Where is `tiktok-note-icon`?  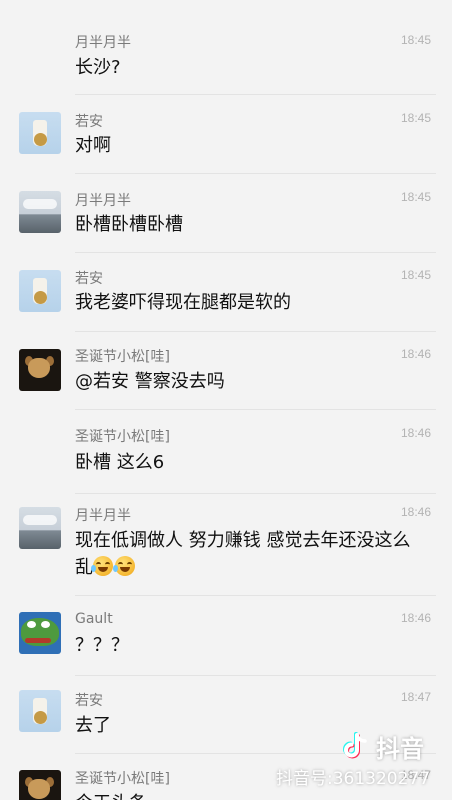
tiktok-note-icon is located at coordinates (355, 745).